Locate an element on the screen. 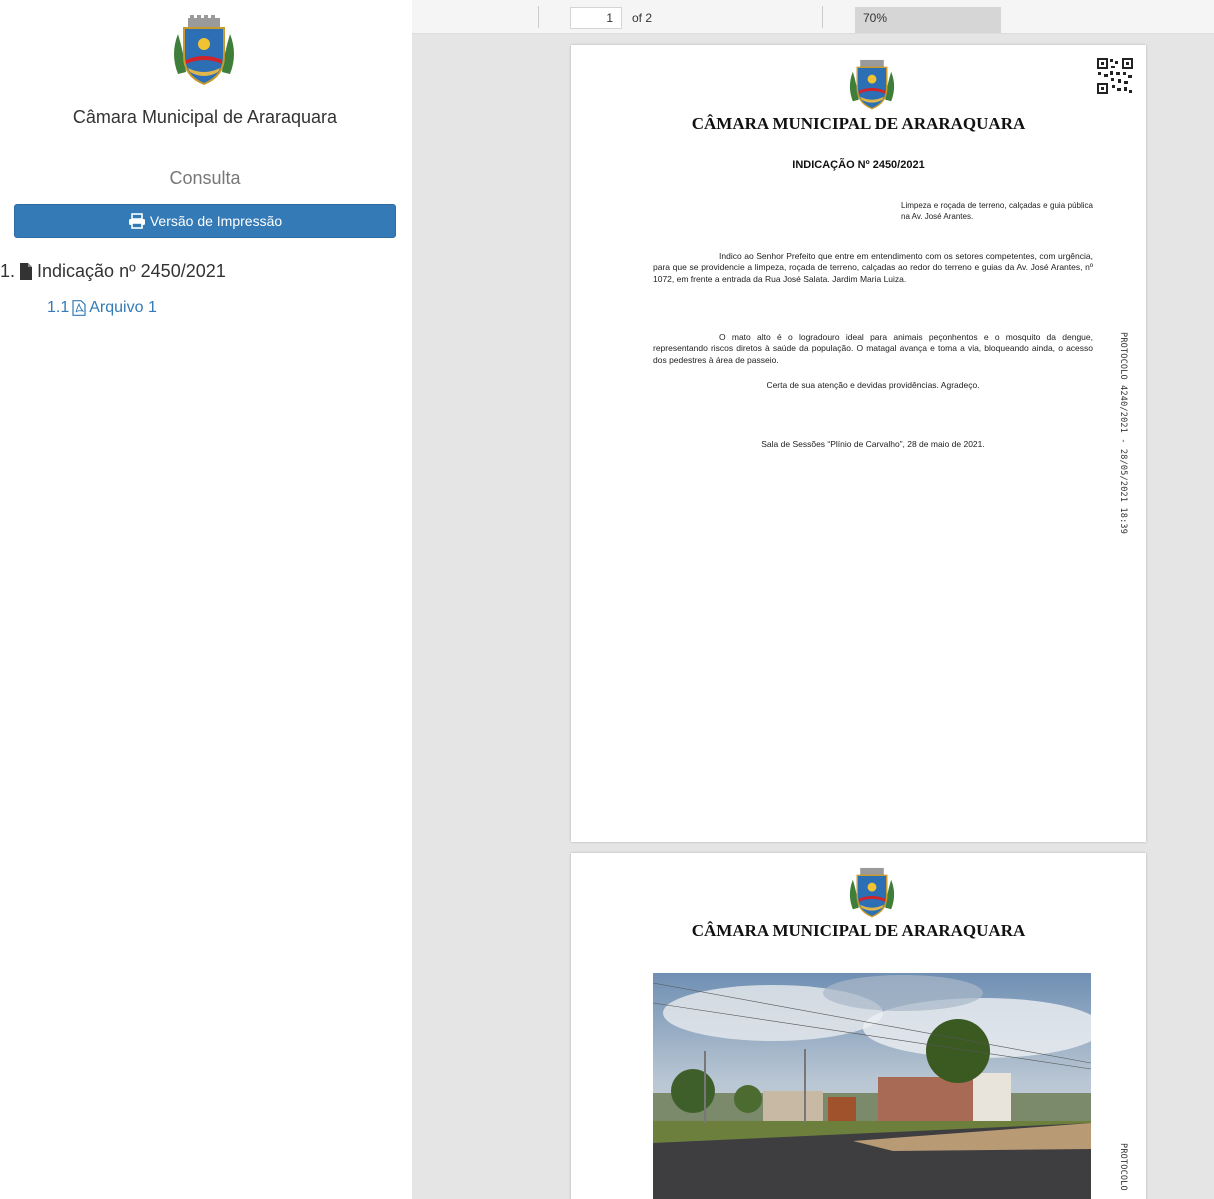 This screenshot has width=1214, height=1199. print-version-label: Versão de Impressão is located at coordinates (216, 221).